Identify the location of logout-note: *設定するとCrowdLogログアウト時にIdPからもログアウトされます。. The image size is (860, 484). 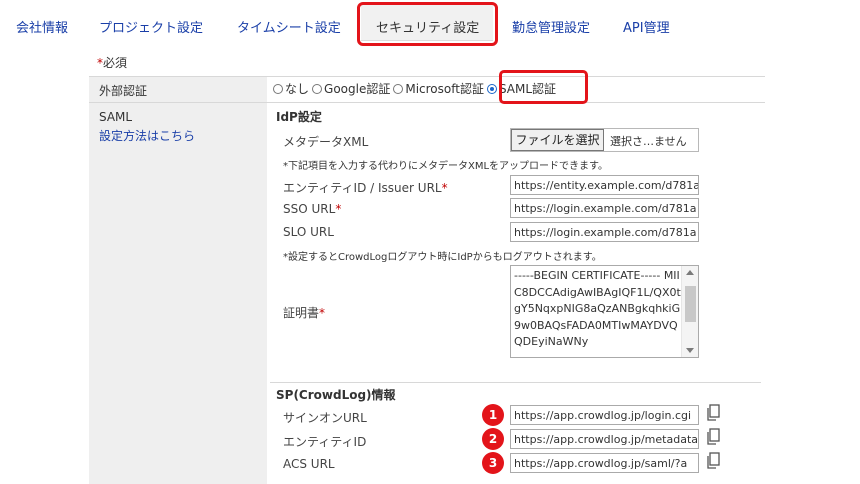
(442, 257).